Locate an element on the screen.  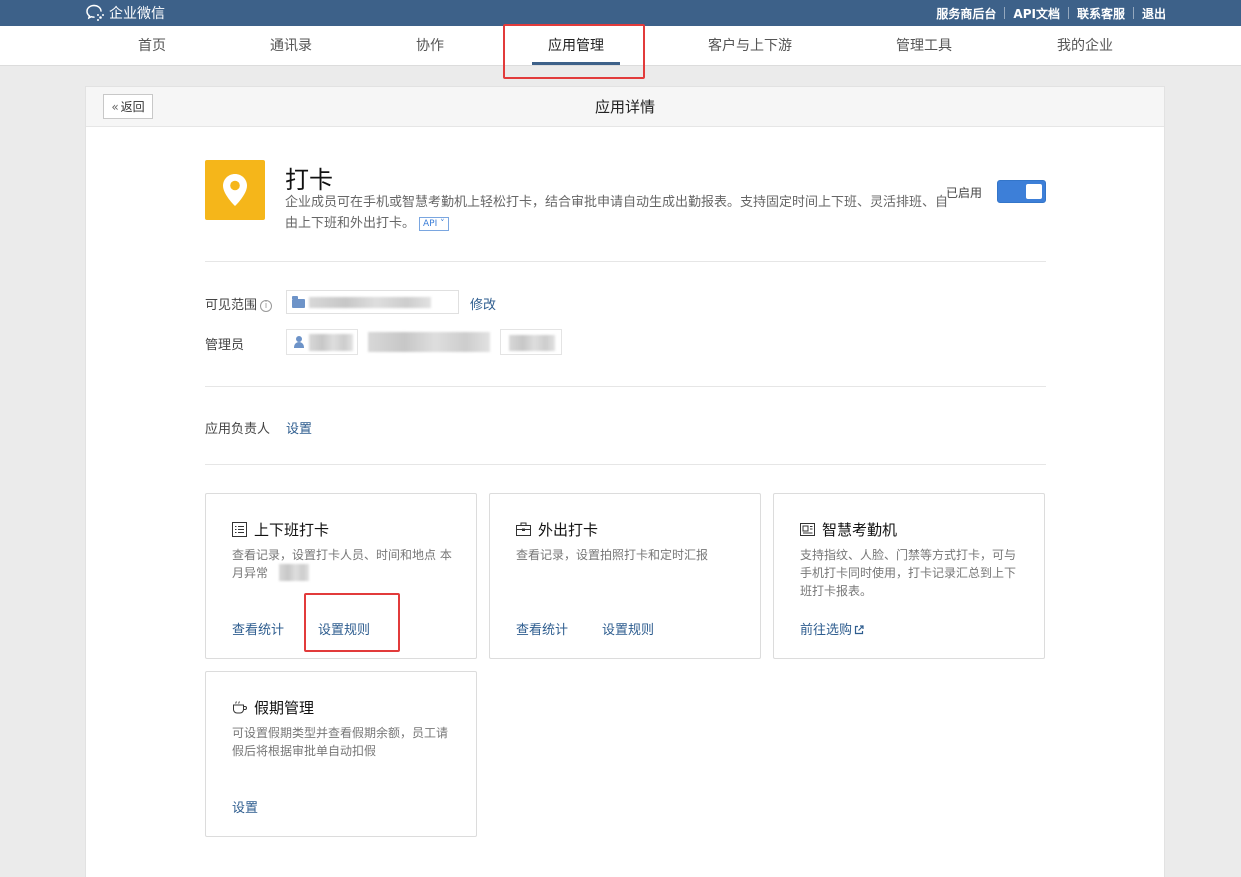
card-title-text: 外出打卡 is located at coordinates (568, 529).